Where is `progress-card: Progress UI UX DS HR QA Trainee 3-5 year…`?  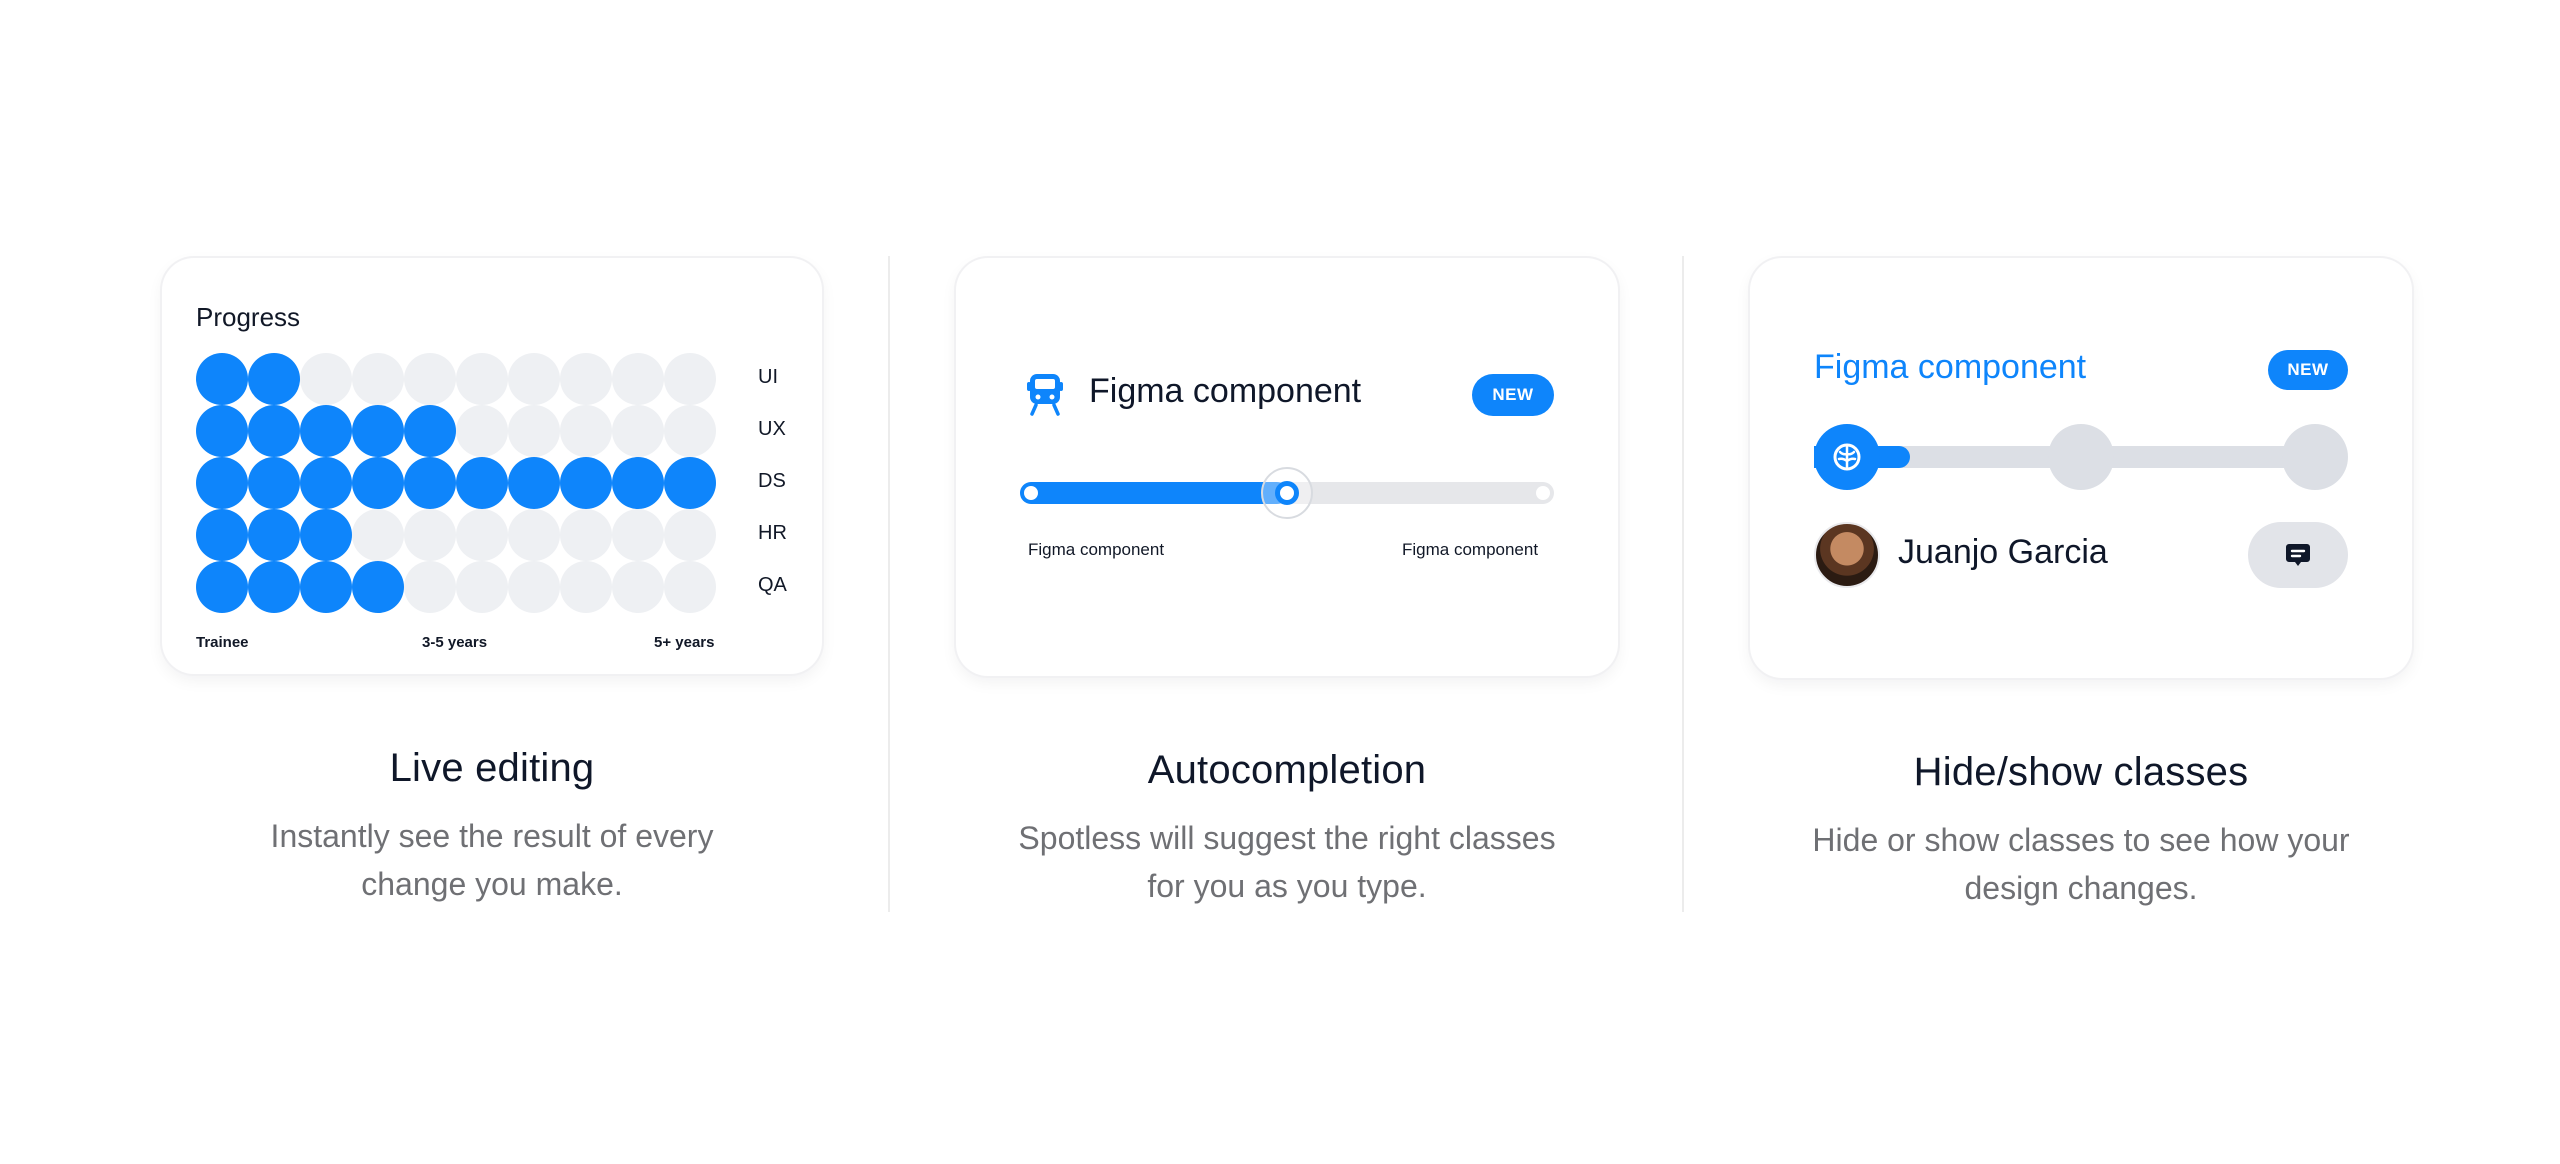 progress-card: Progress UI UX DS HR QA Trainee 3-5 year… is located at coordinates (492, 466).